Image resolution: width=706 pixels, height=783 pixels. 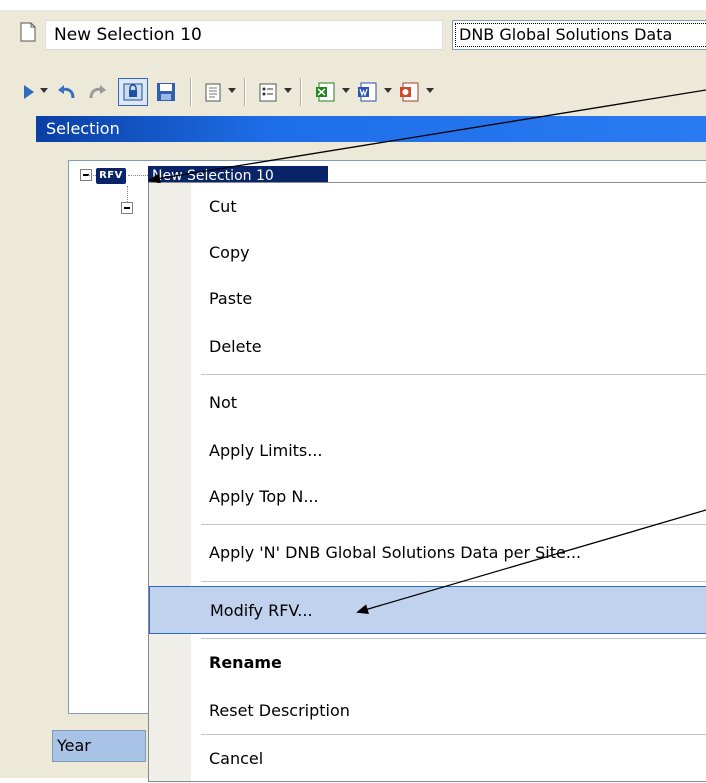 I want to click on collapse-icon, so click(x=127, y=208).